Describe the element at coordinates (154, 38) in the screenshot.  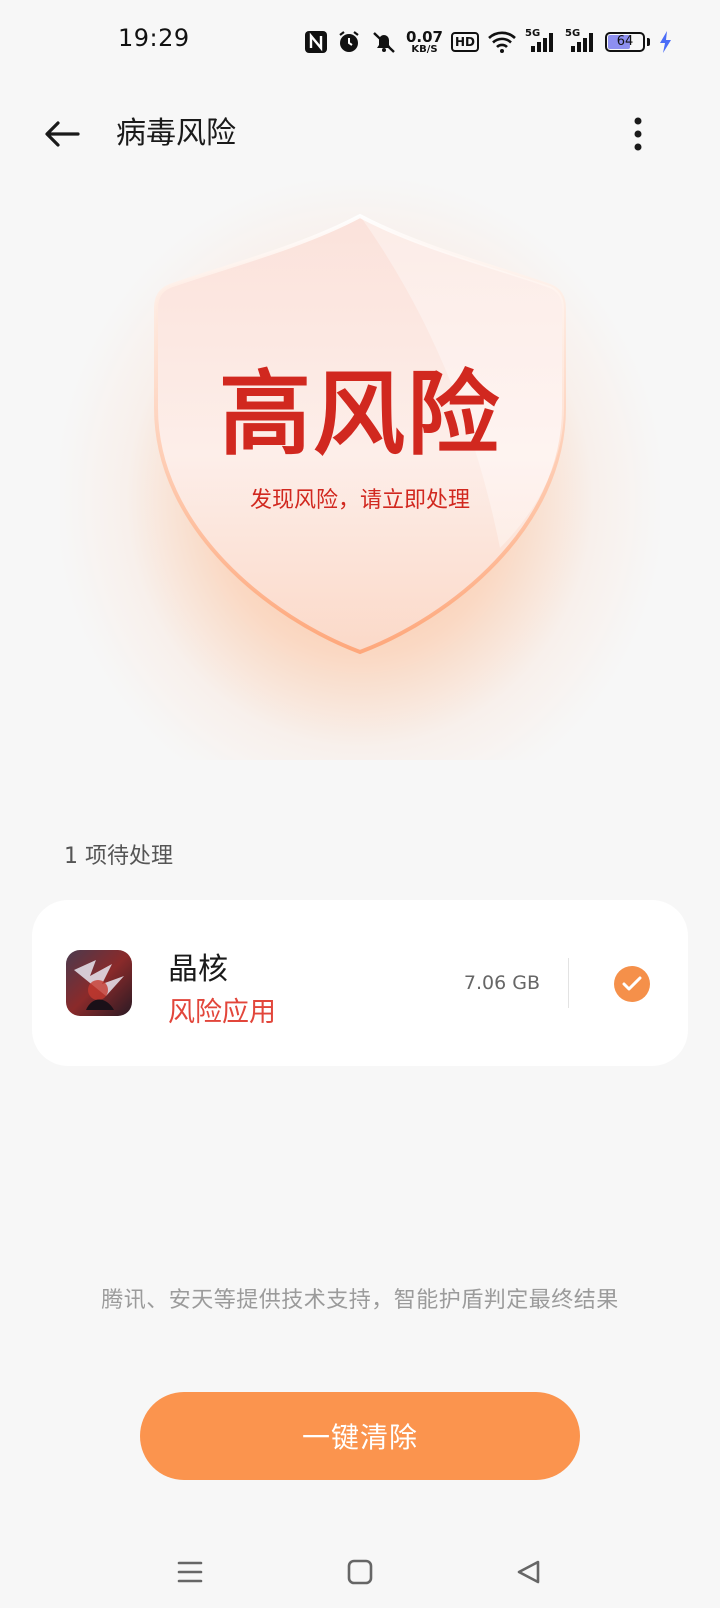
I see `status-time: 19:29` at that location.